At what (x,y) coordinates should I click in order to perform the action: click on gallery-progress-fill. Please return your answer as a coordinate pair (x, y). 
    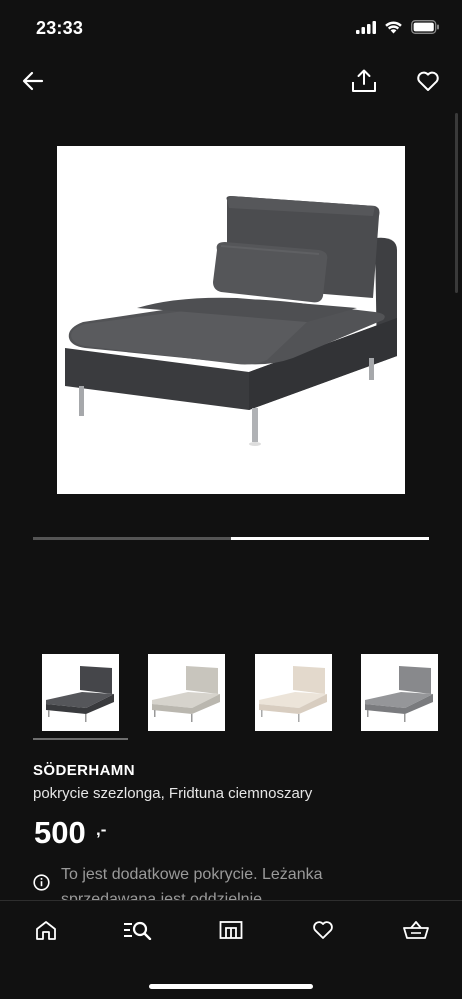
    Looking at the image, I should click on (330, 538).